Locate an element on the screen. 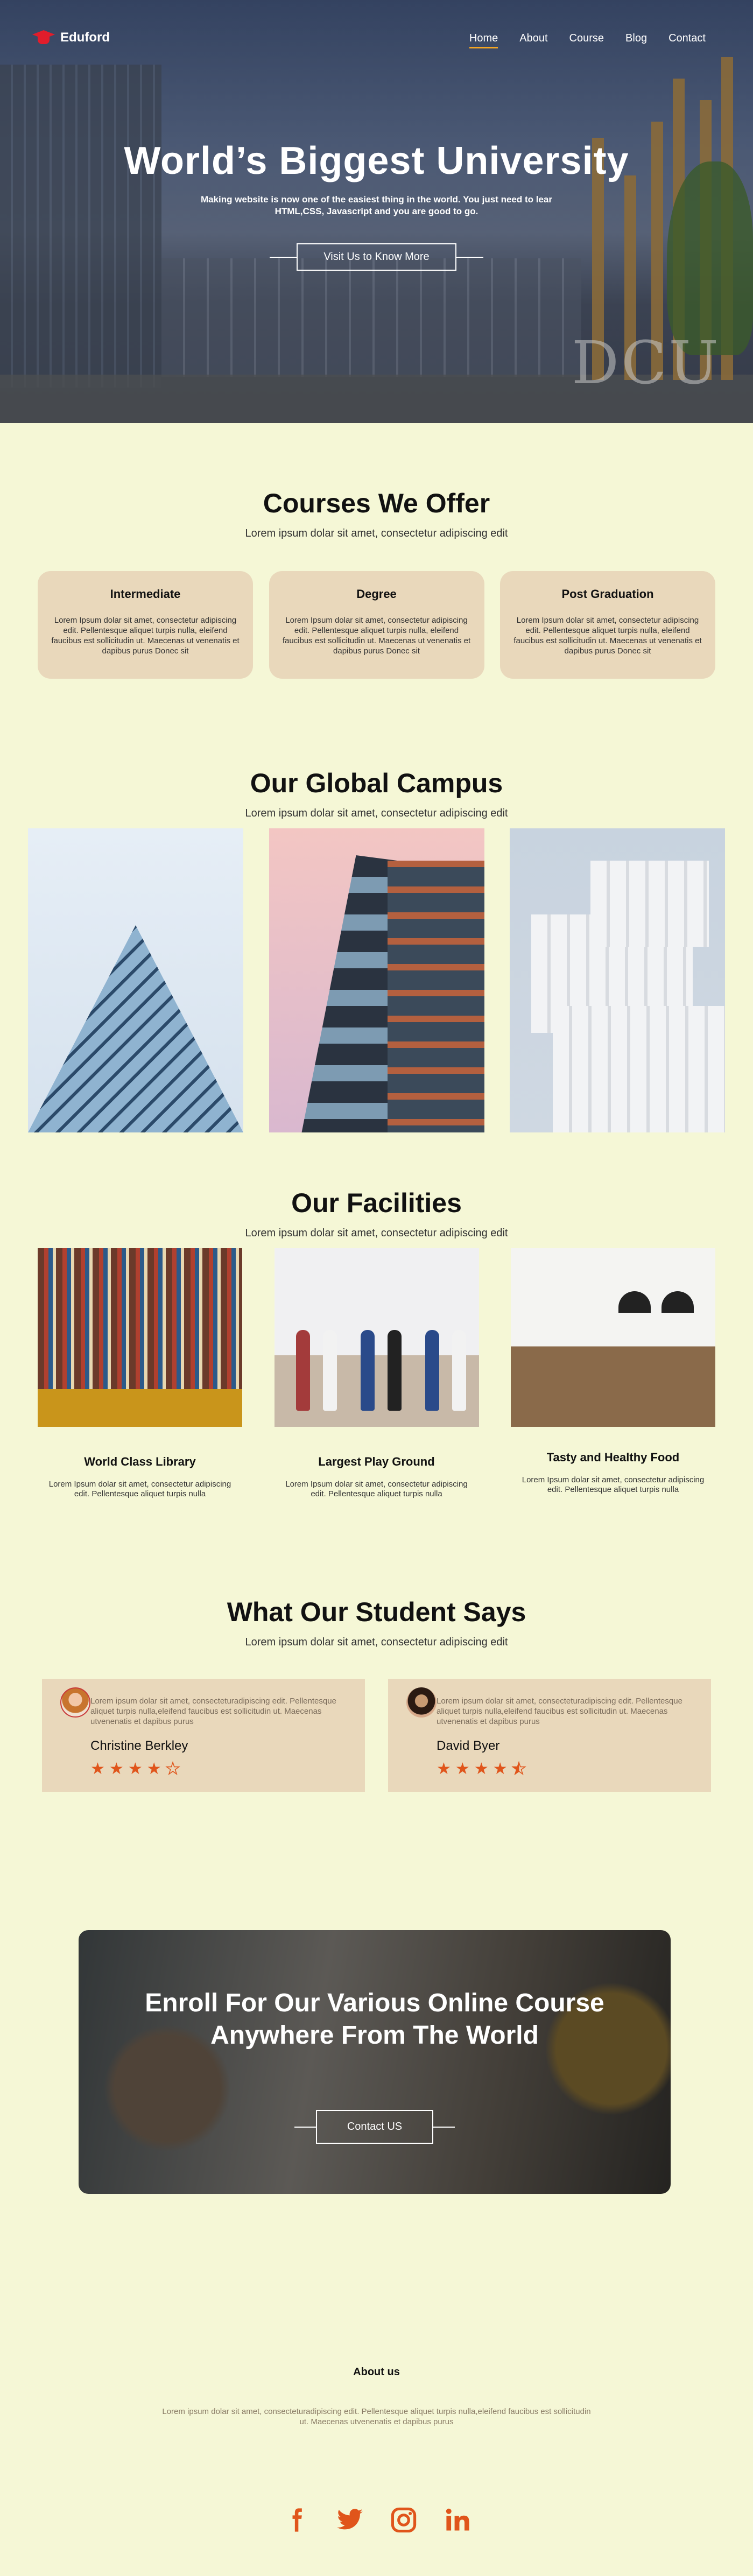 This screenshot has height=2576, width=753. playground-image is located at coordinates (376, 1338).